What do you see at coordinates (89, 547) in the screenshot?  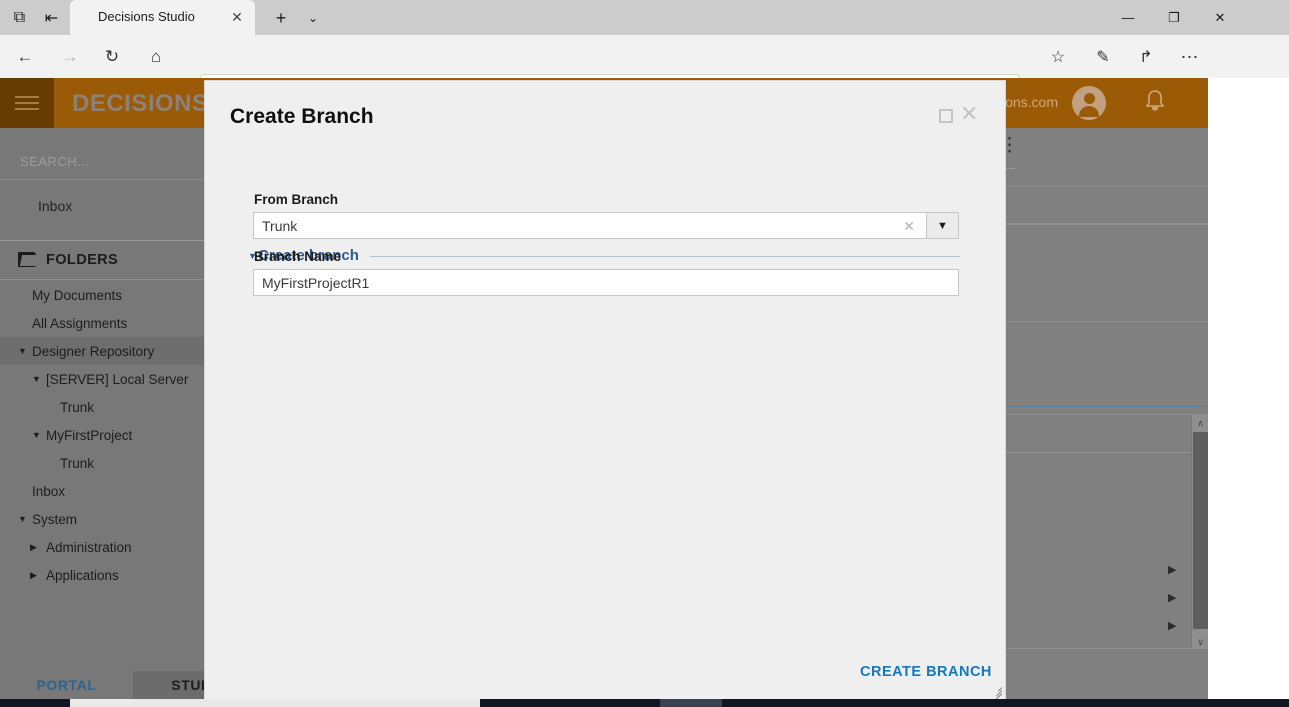 I see `sidebar-item-label: Administration` at bounding box center [89, 547].